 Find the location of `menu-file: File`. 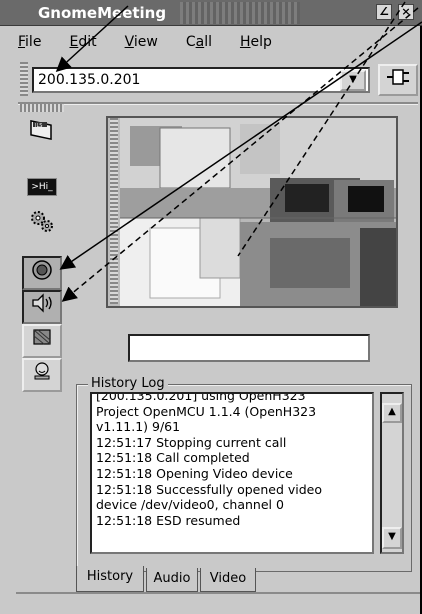

menu-file: File is located at coordinates (29, 45).